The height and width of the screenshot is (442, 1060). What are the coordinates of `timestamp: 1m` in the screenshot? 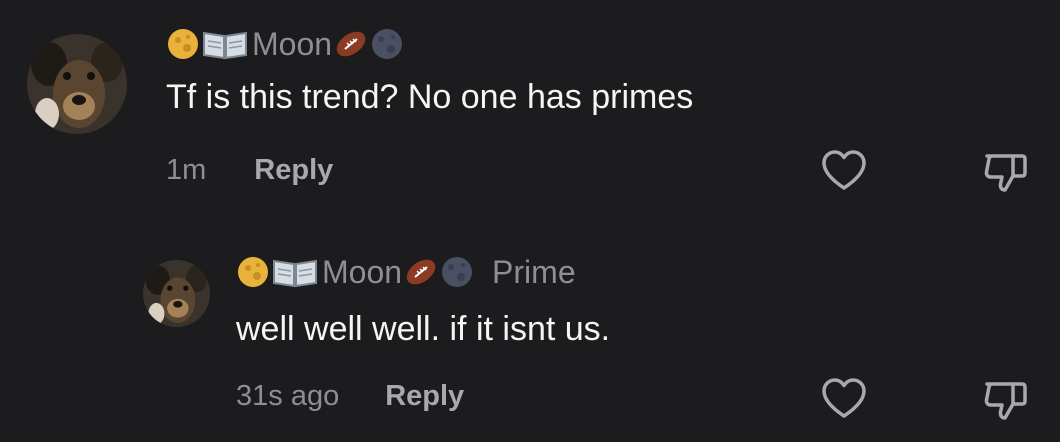 It's located at (186, 169).